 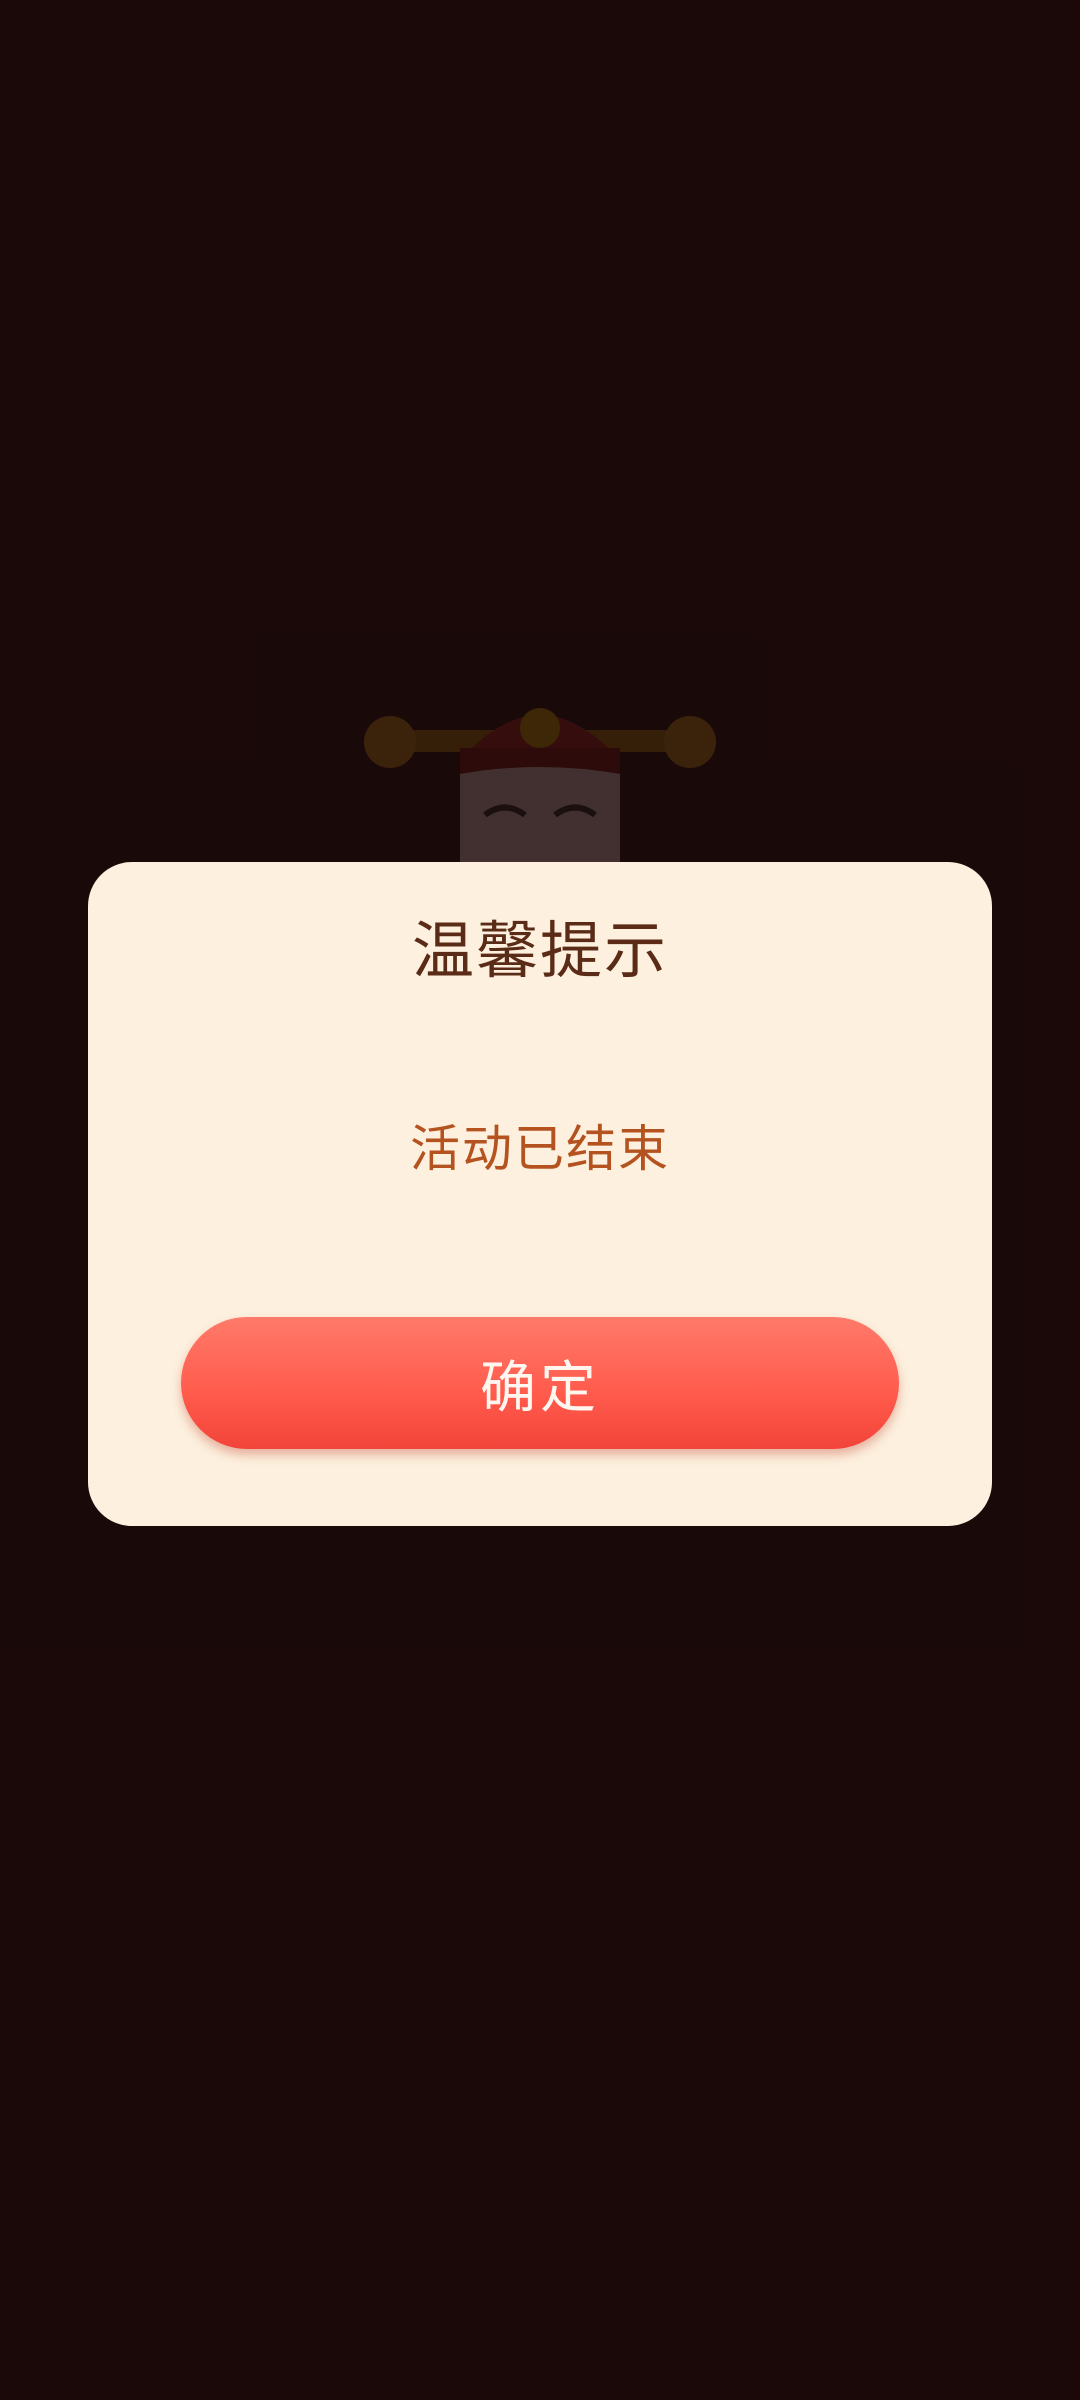 I want to click on confirm-button: 确定, so click(x=540, y=1383).